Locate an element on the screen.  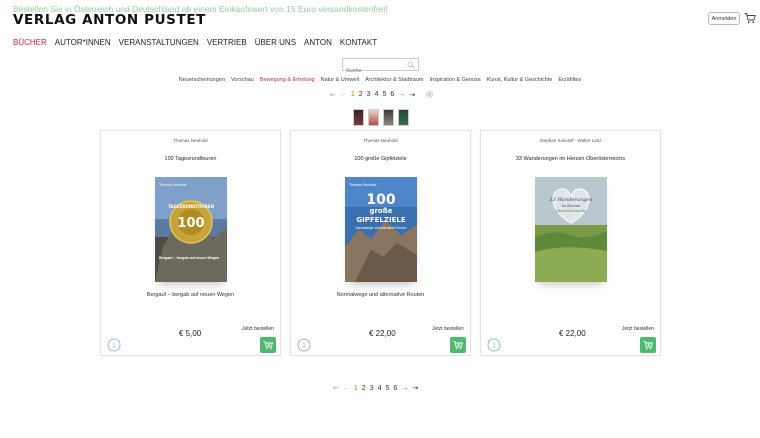
cover-line: GIPFELZIELE is located at coordinates (380, 220).